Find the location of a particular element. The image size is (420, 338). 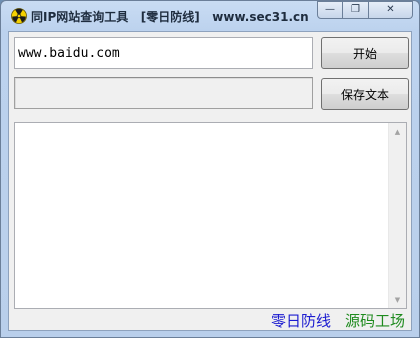

link-zero-day-line: 零日防线 is located at coordinates (301, 320).